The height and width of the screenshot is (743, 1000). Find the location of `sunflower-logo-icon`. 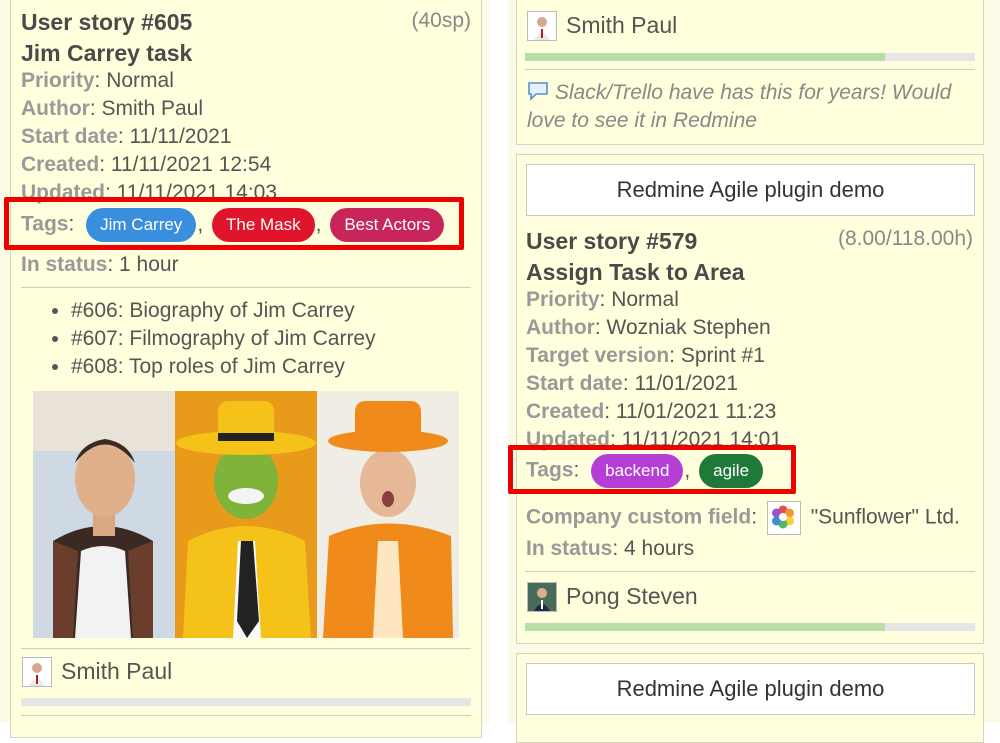

sunflower-logo-icon is located at coordinates (783, 518).